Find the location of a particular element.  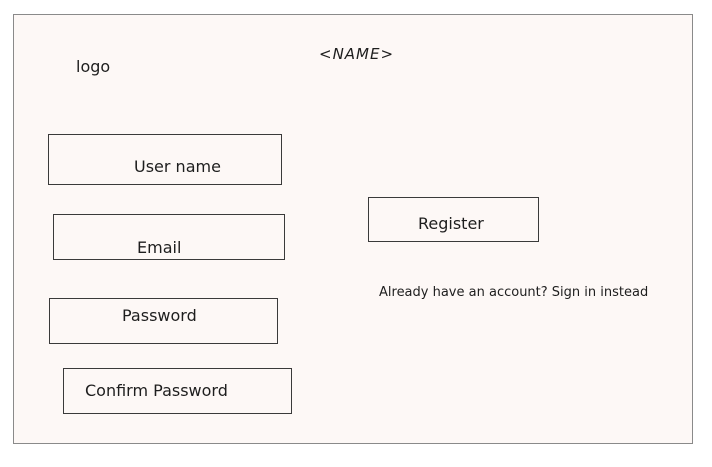

register-button: Register is located at coordinates (453, 219).